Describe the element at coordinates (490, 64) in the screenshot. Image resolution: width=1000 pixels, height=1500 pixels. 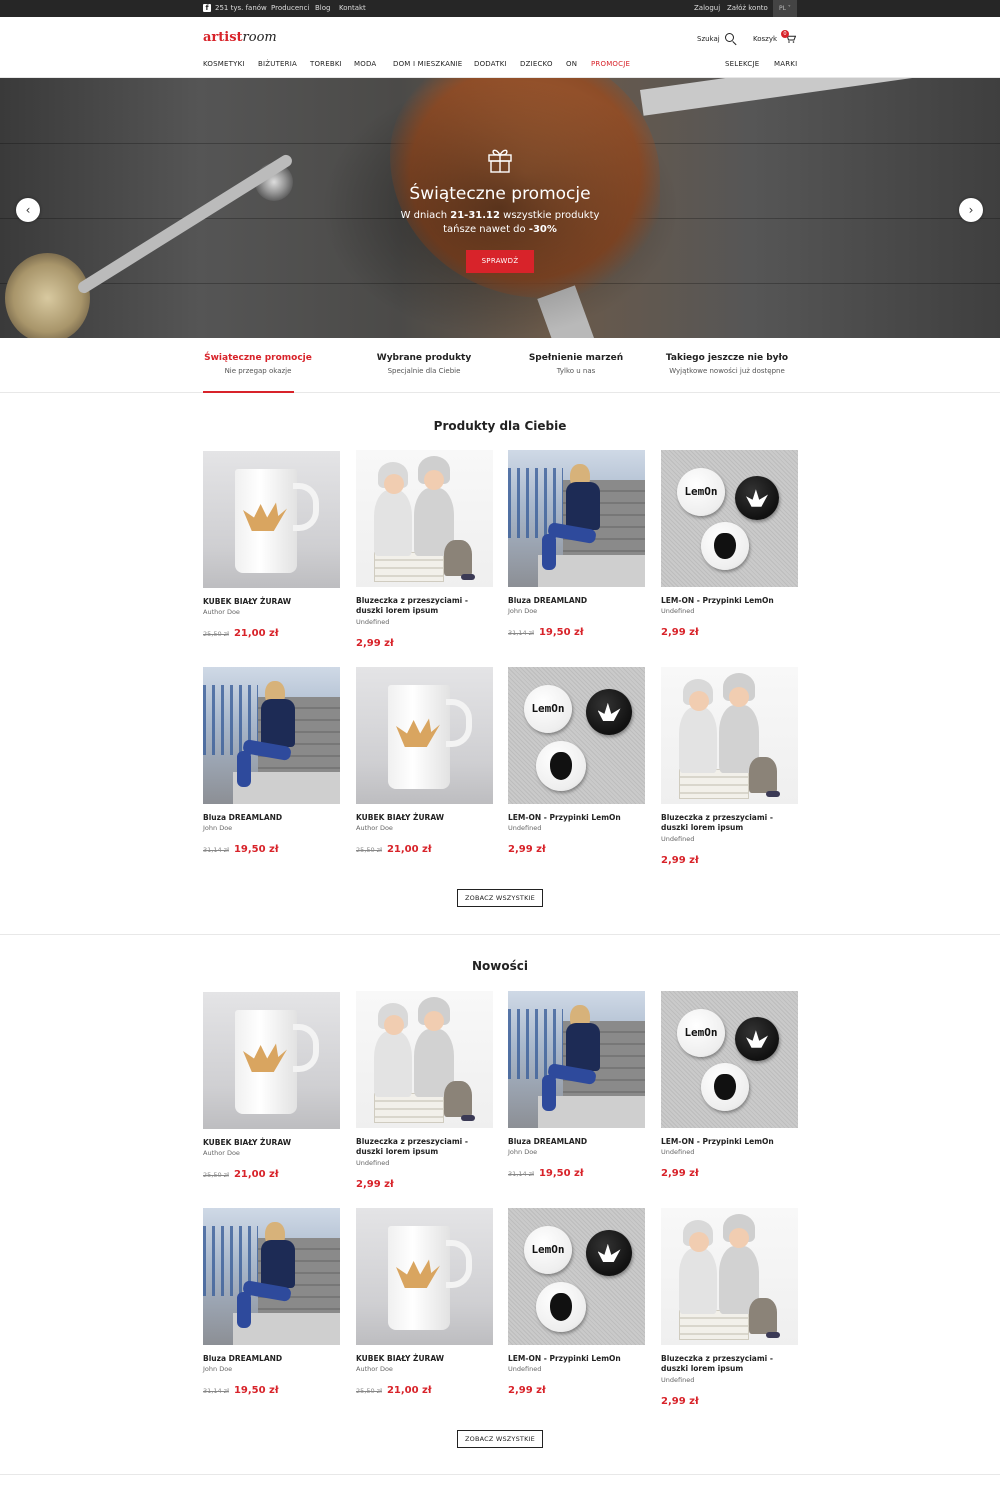
I see `nav-dodatki: DODATKI` at that location.